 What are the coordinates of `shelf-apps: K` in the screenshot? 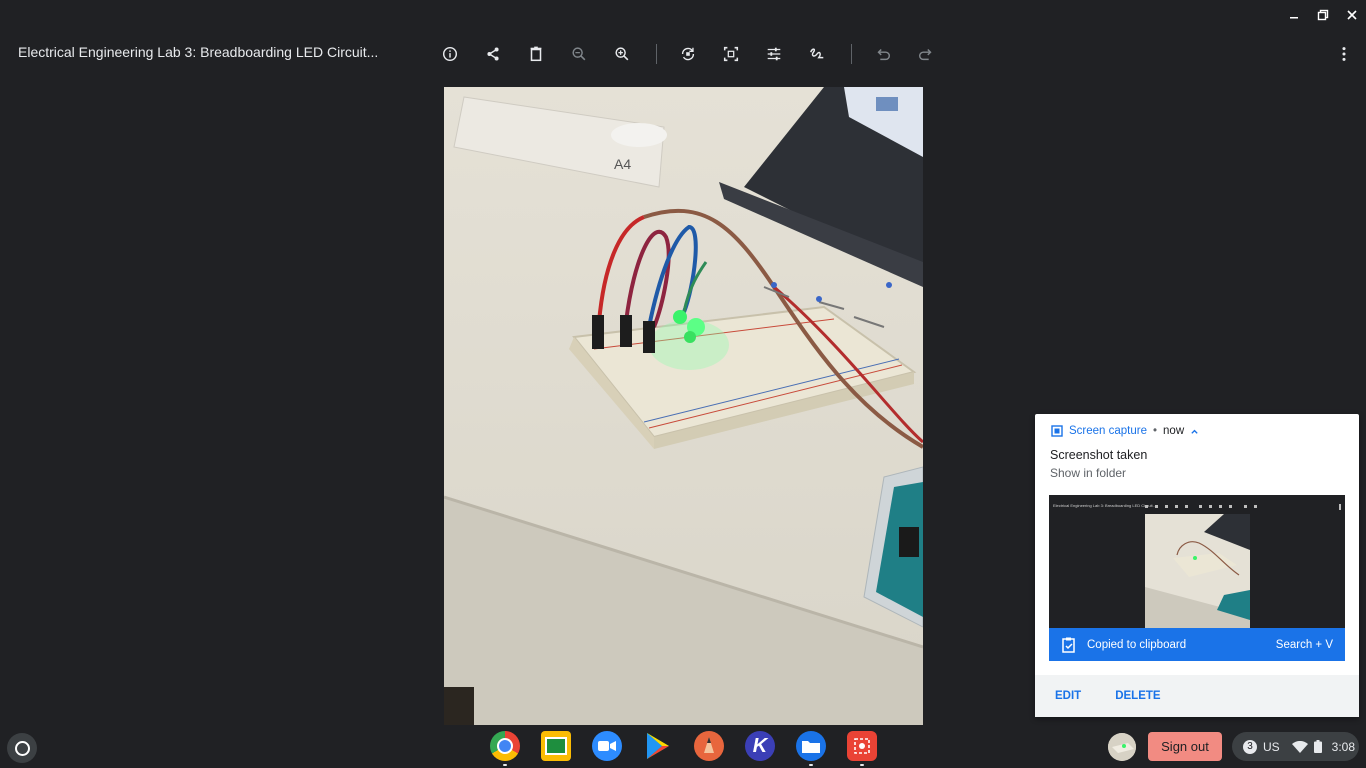 It's located at (683, 748).